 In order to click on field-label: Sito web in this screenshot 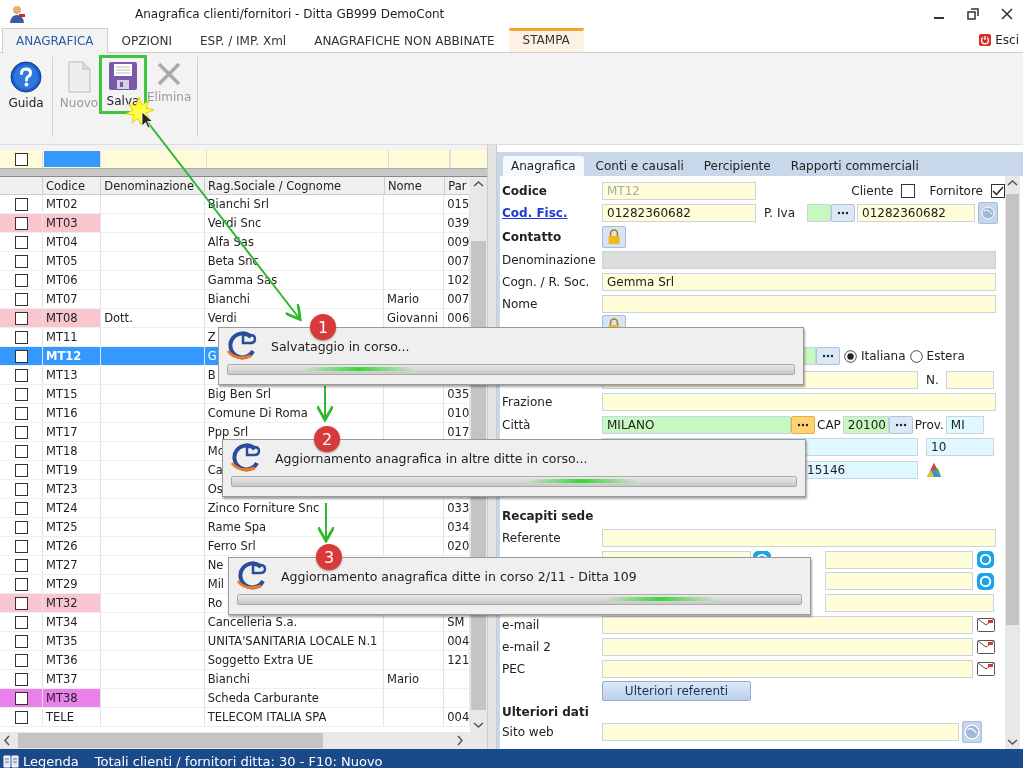, I will do `click(528, 732)`.